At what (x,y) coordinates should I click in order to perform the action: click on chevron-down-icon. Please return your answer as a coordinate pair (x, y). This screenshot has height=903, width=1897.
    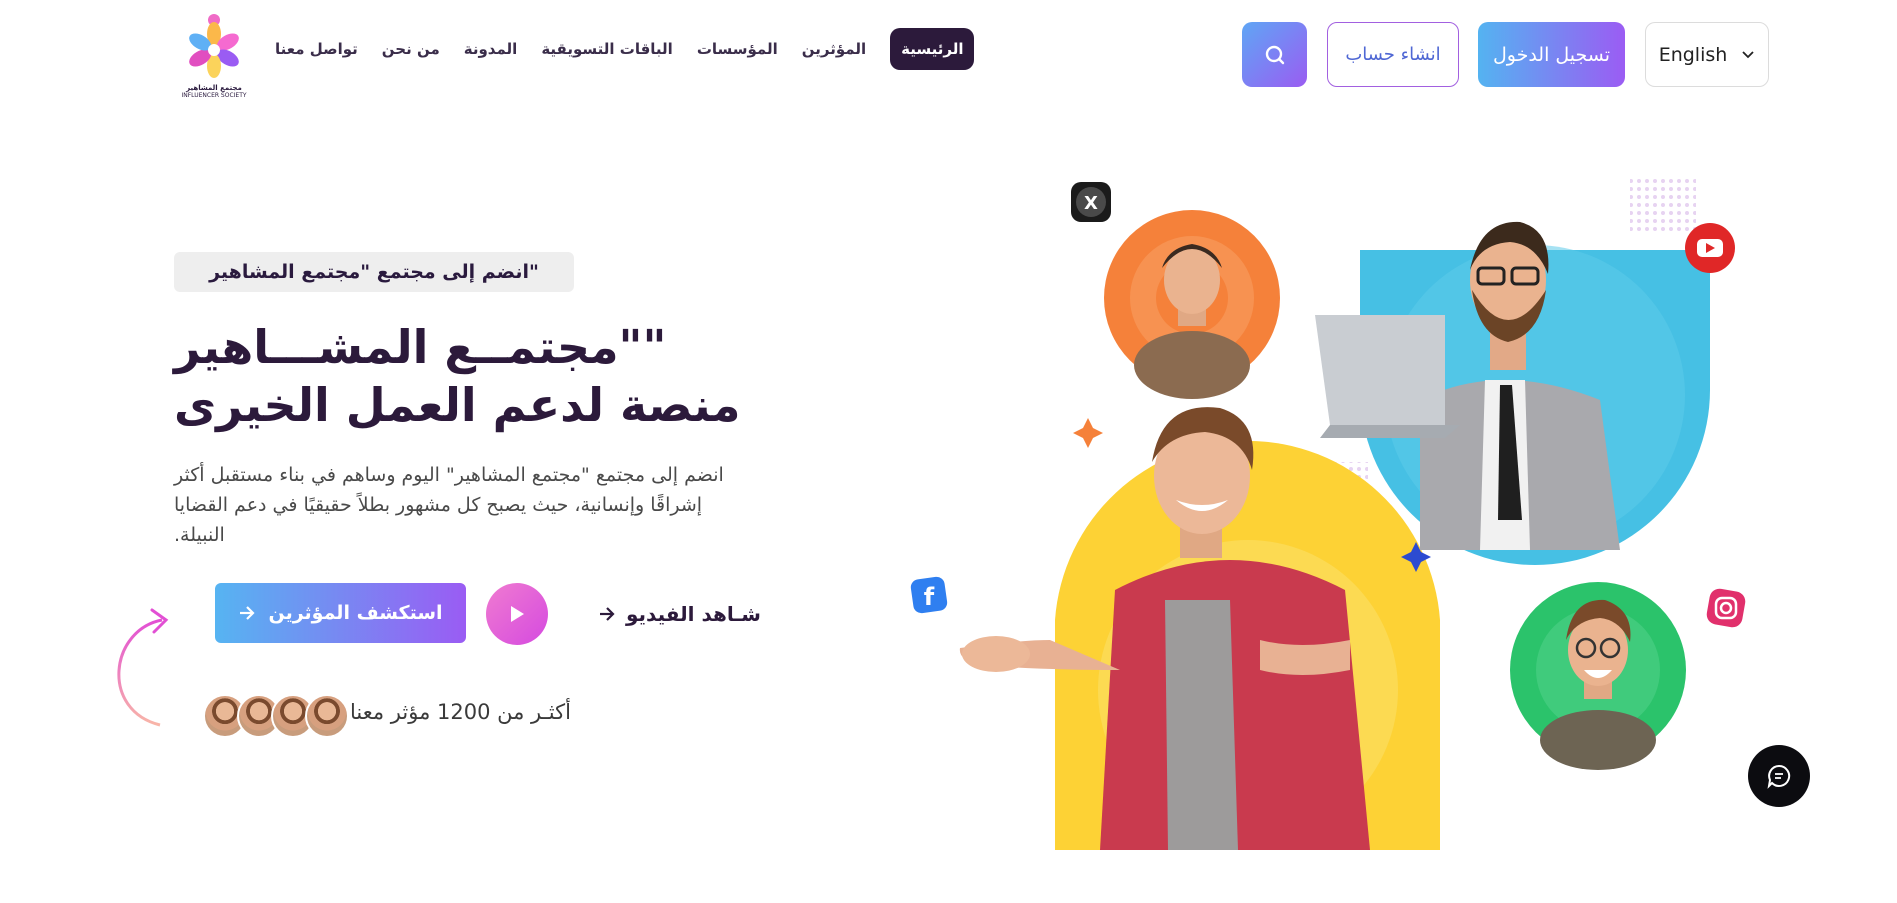
    Looking at the image, I should click on (1748, 54).